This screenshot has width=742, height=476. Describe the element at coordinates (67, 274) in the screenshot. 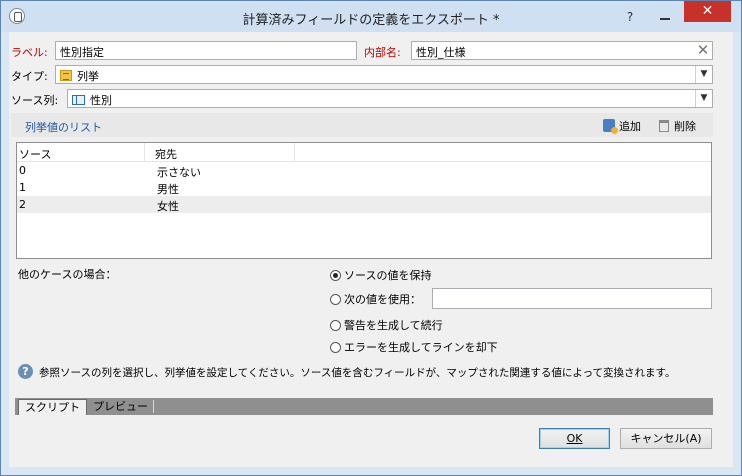

I see `other-cases-caption: 他のケースの場合：` at that location.